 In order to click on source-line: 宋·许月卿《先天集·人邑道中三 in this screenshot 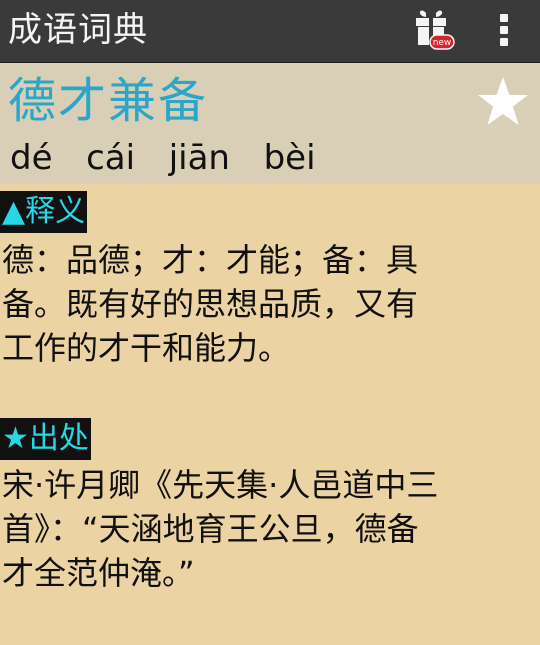, I will do `click(220, 485)`.